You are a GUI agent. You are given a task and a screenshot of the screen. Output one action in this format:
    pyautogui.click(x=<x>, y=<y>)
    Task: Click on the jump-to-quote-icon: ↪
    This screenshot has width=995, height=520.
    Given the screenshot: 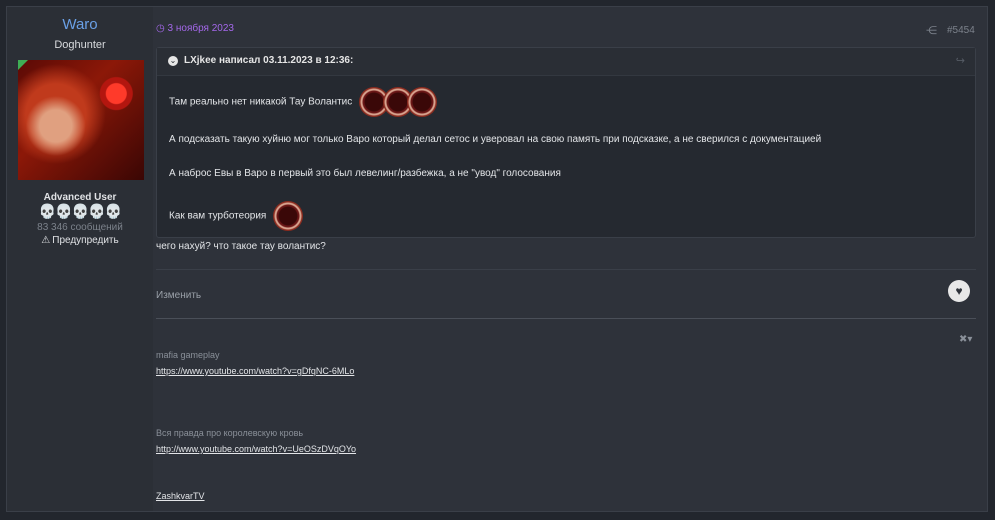 What is the action you would take?
    pyautogui.click(x=960, y=60)
    